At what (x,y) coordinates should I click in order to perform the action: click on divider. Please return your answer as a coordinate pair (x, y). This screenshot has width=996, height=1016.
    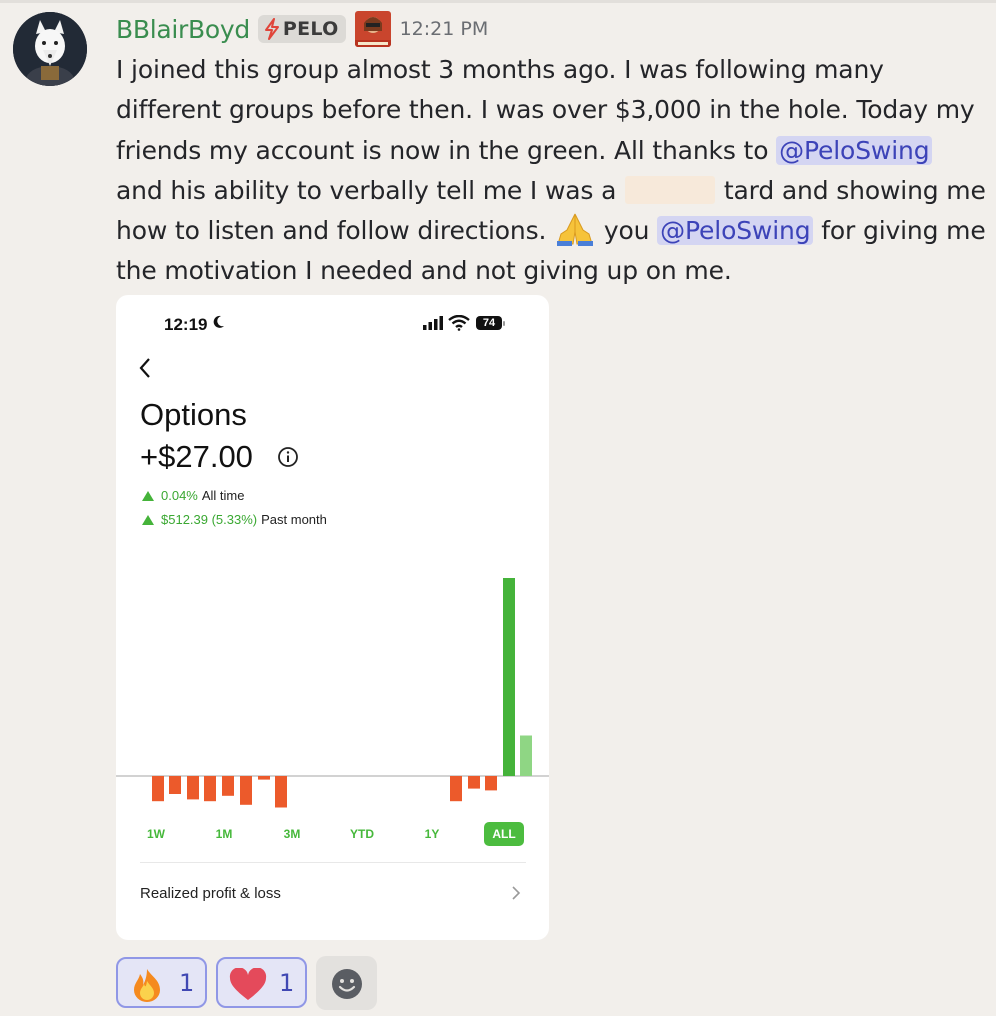
    Looking at the image, I should click on (333, 862).